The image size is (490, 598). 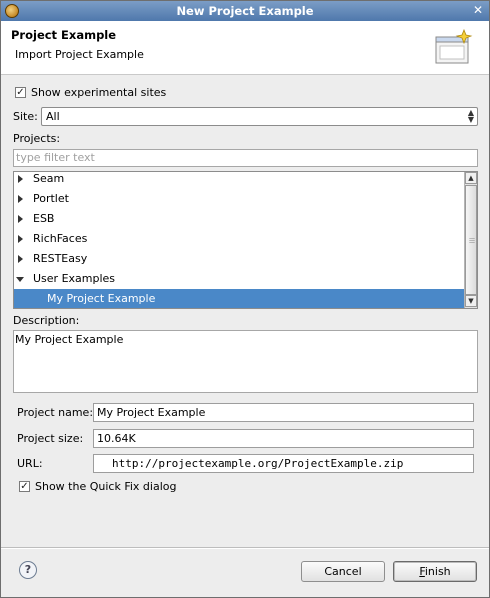 What do you see at coordinates (151, 412) in the screenshot?
I see `project-name-value: My Project Example` at bounding box center [151, 412].